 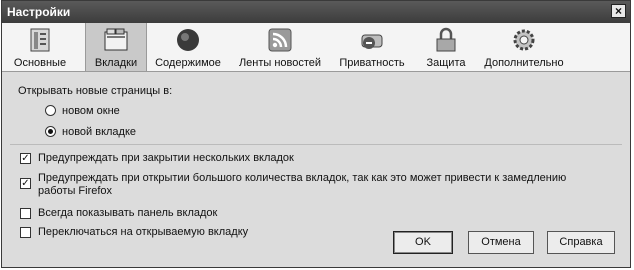 I want to click on radio-new-window-label: новом окне, so click(x=91, y=111).